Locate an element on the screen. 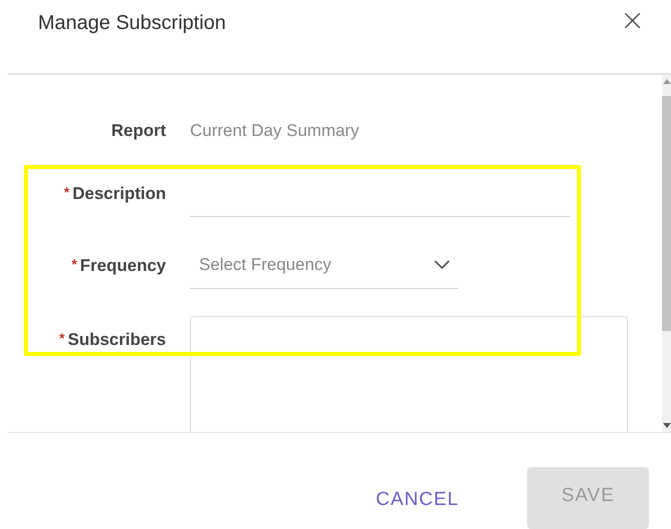 The image size is (671, 529). report-value: Current Day Summary is located at coordinates (275, 130).